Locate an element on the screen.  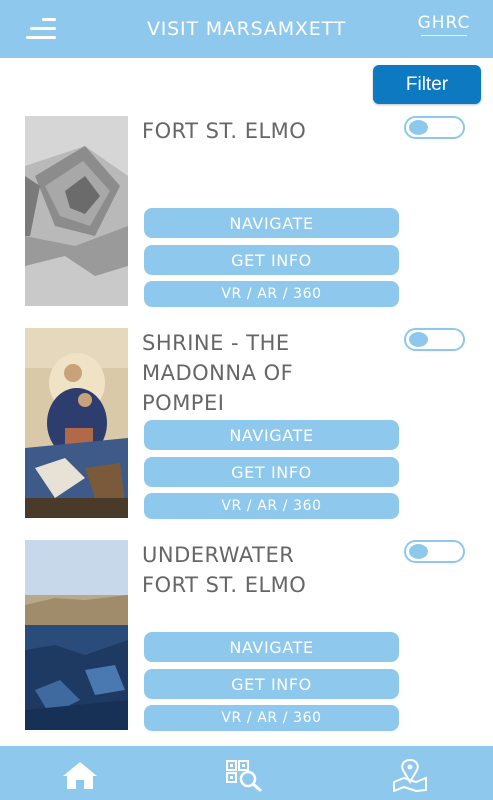
page-title: VISIT MARSAMXETT is located at coordinates (246, 29).